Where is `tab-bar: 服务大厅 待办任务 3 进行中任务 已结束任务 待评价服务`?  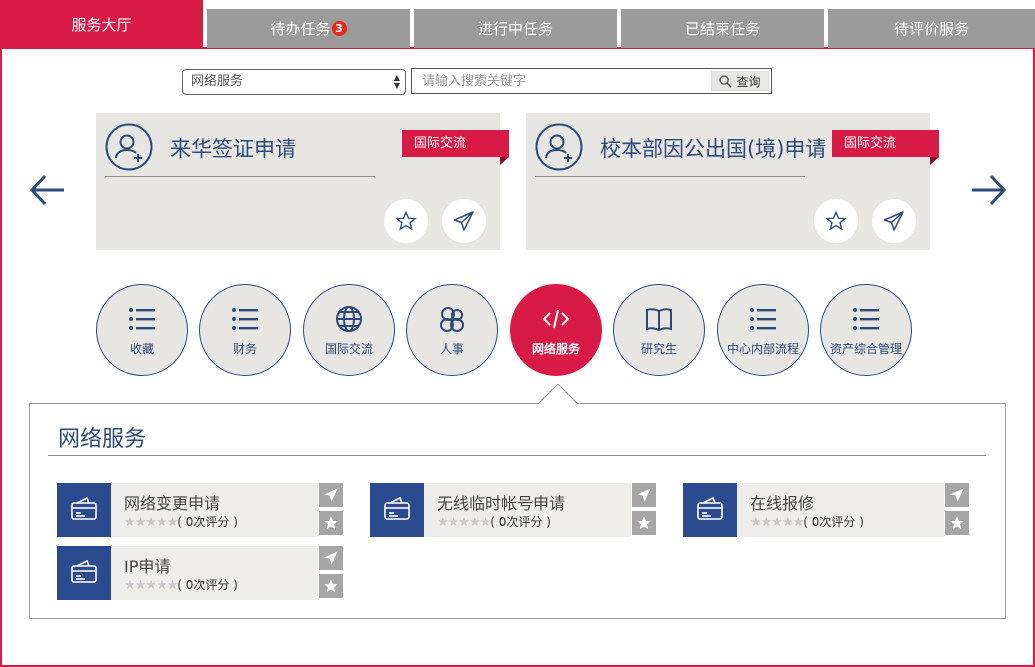
tab-bar: 服务大厅 待办任务 3 进行中任务 已结束任务 待评价服务 is located at coordinates (517, 24).